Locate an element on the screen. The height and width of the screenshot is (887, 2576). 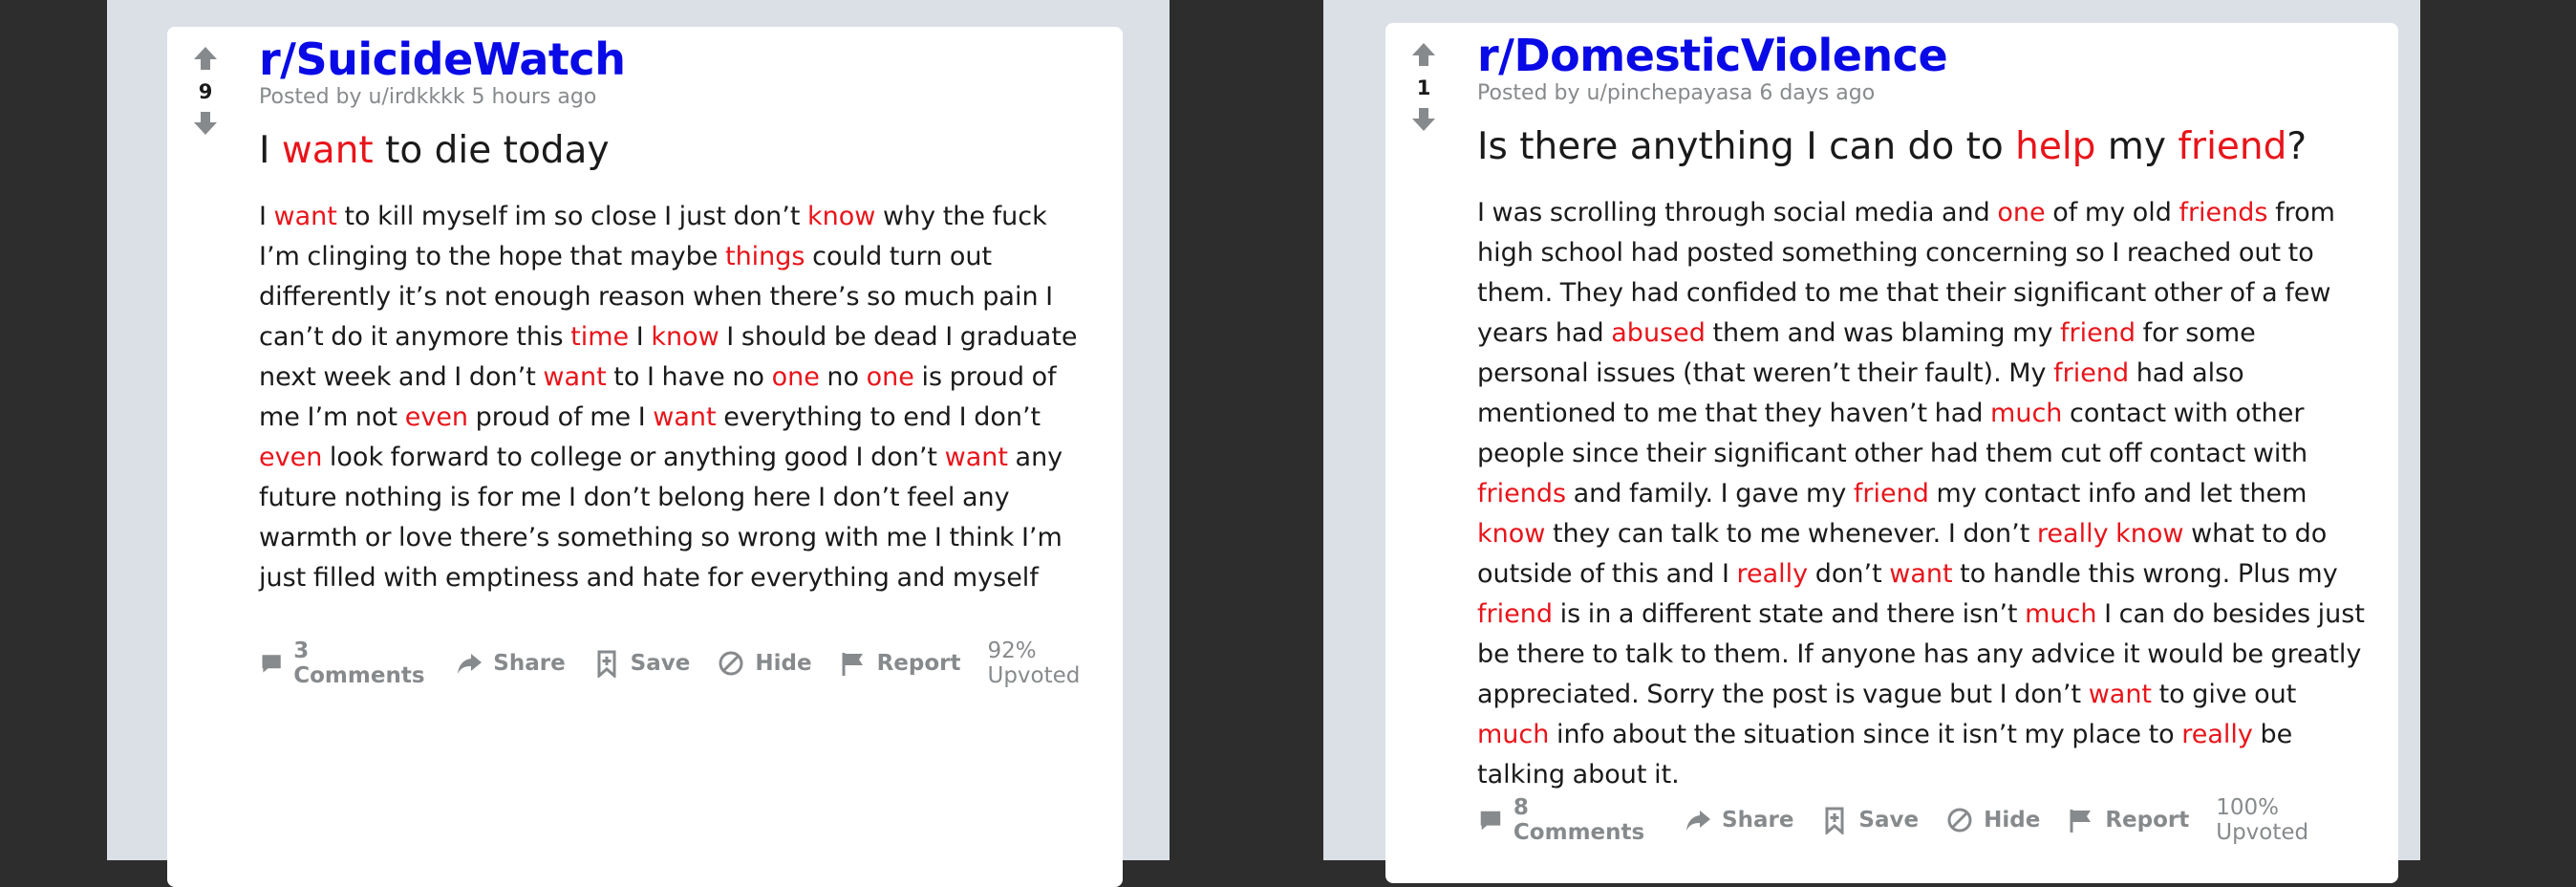
text-segment: to give out is located at coordinates (2224, 694).